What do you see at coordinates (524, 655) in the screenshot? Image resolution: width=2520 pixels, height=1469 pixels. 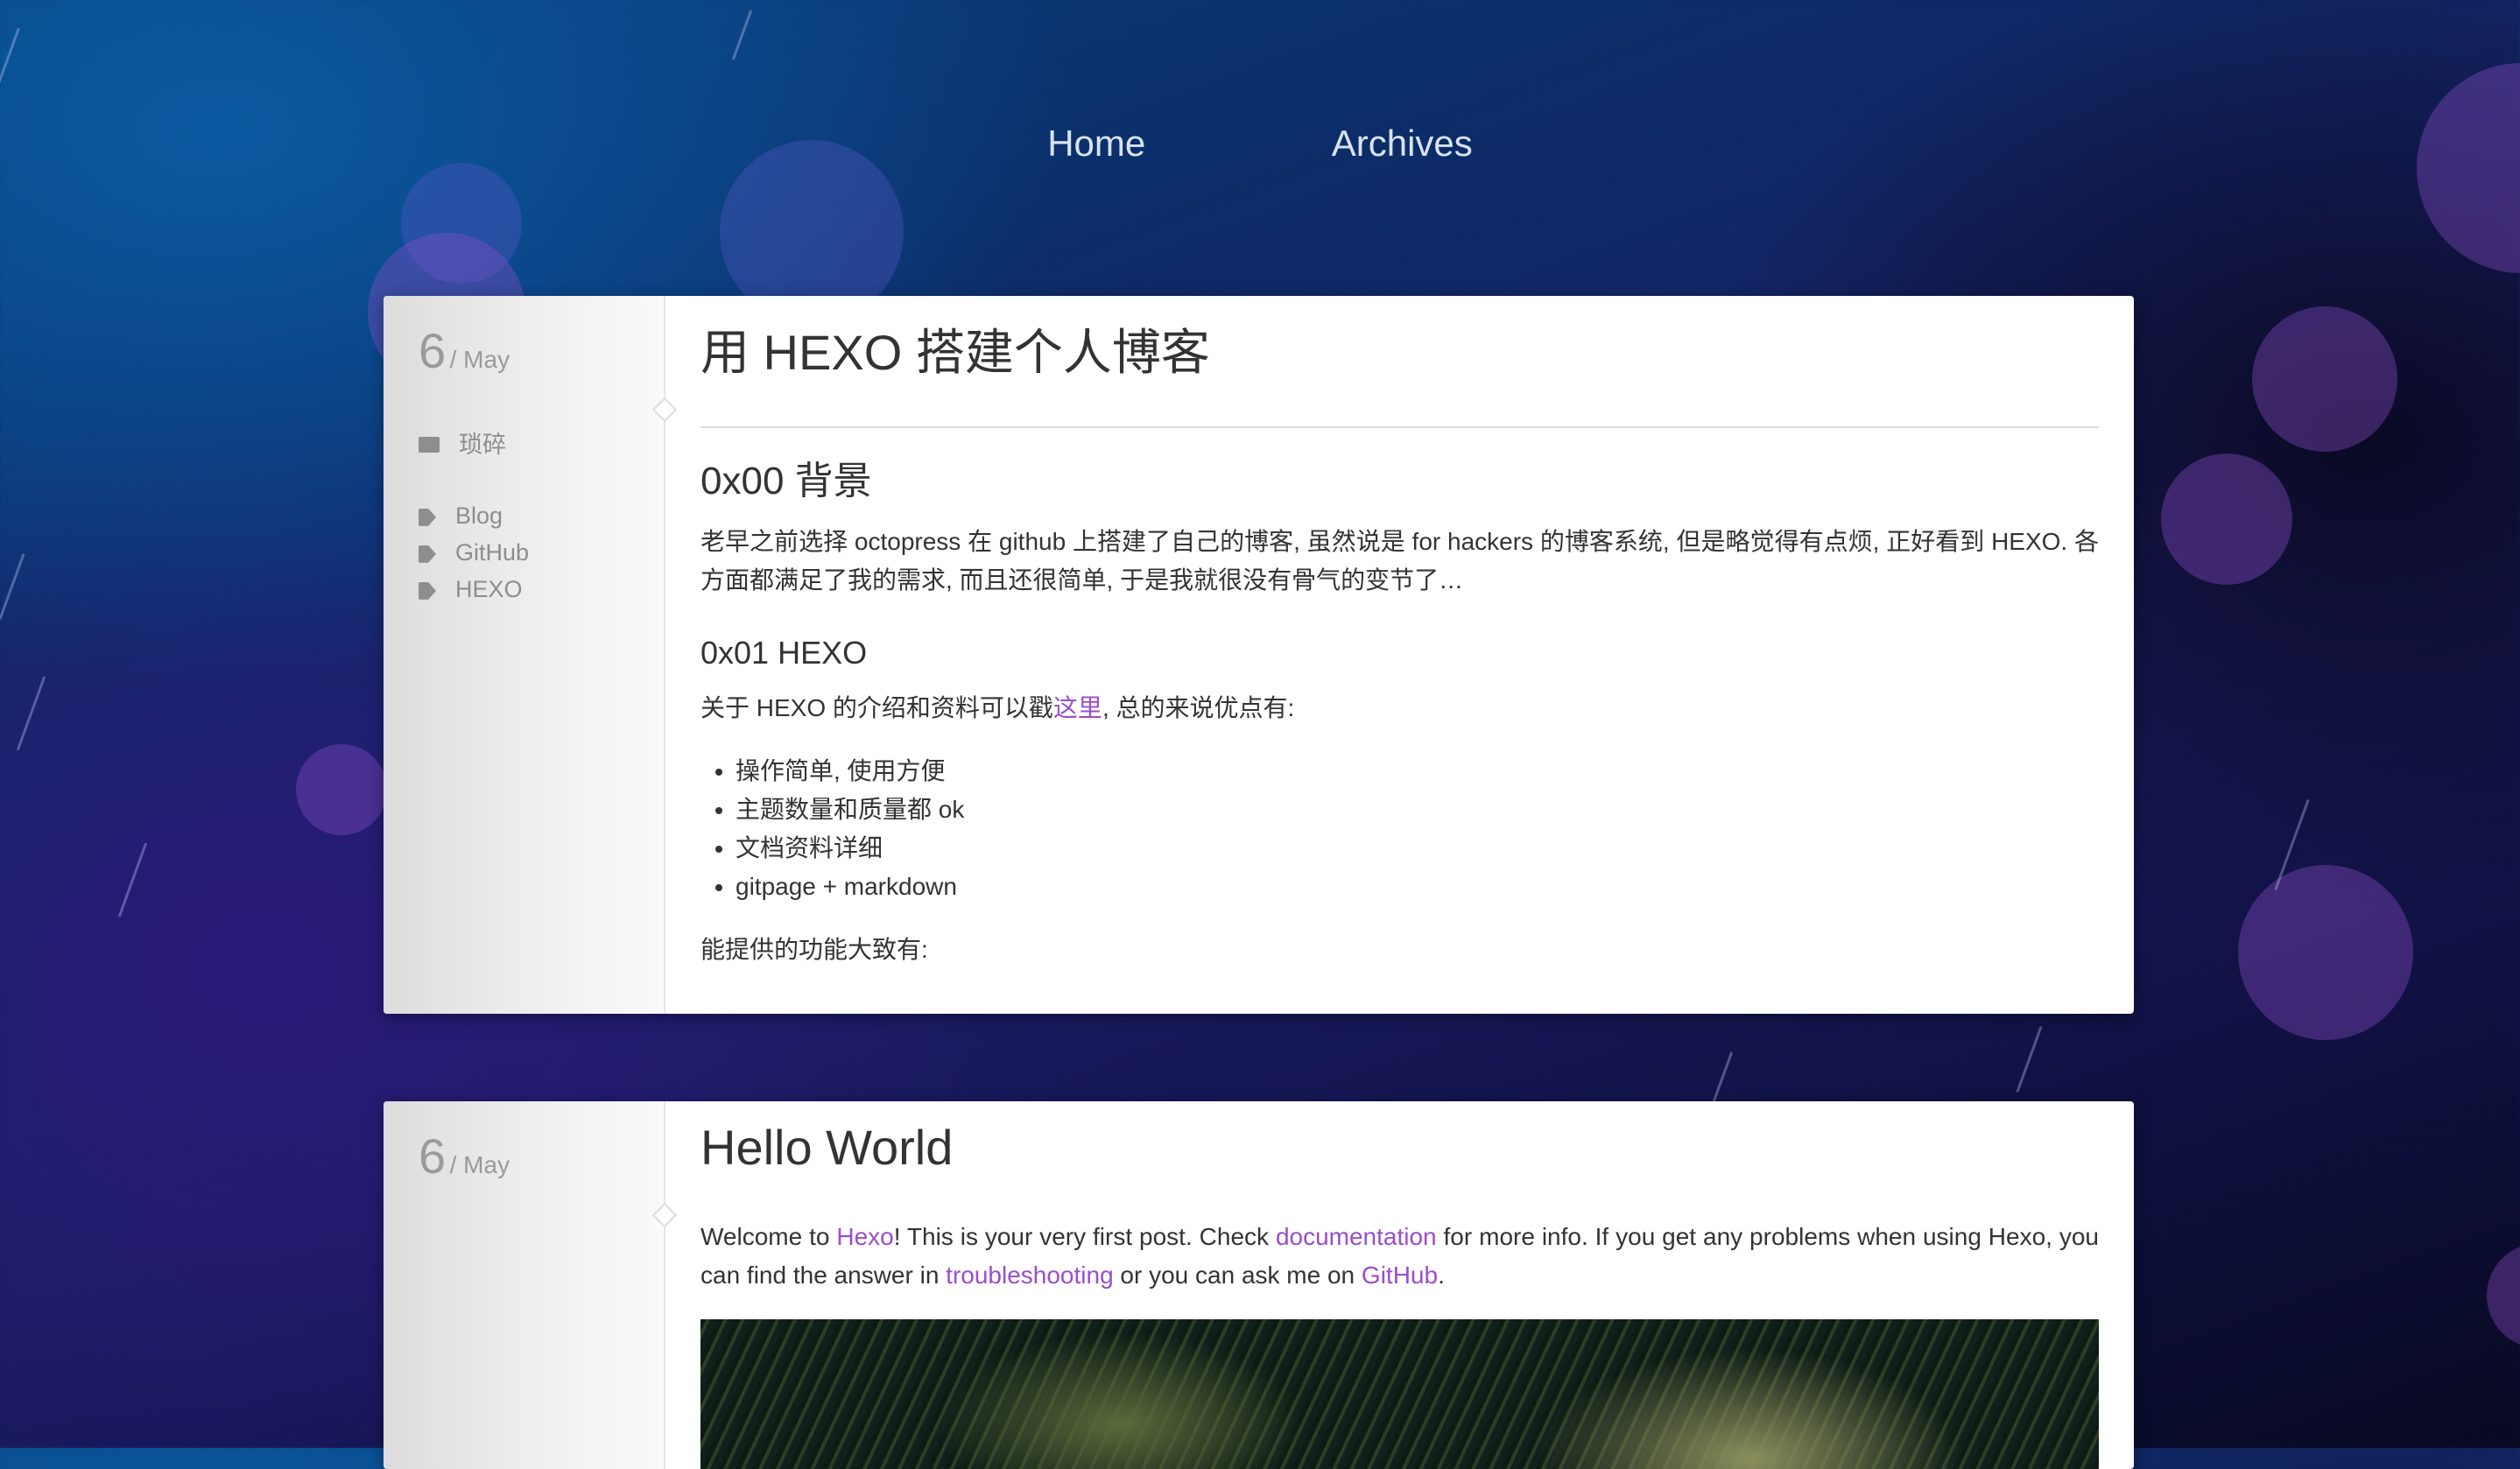 I see `post-meta-sidebar: 6 / May 琐碎 Blog GitHub HEXO` at bounding box center [524, 655].